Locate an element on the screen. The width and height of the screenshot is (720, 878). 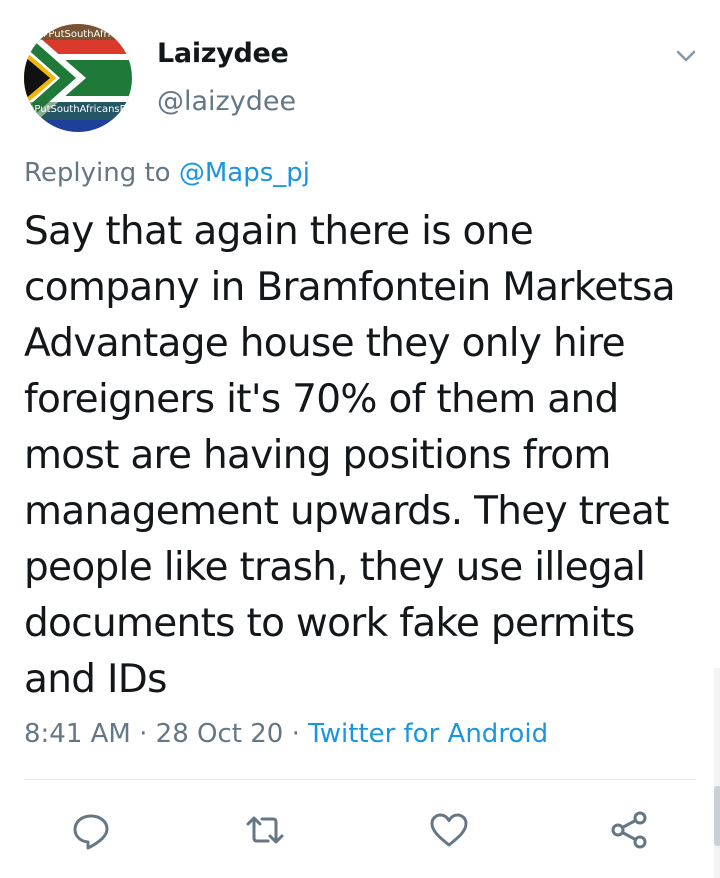
replying-to-line: Replying to @Maps_pj is located at coordinates (167, 173).